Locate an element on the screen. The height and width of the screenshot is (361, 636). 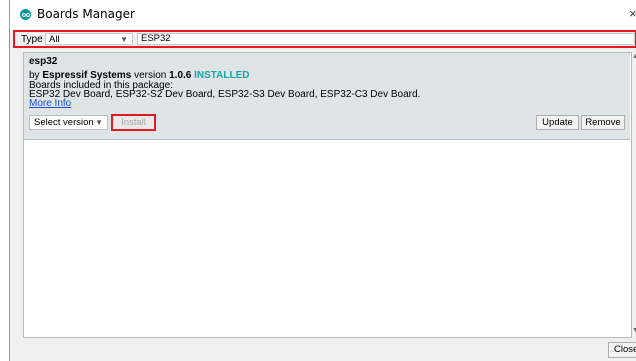
window-close-icon: × is located at coordinates (632, 13).